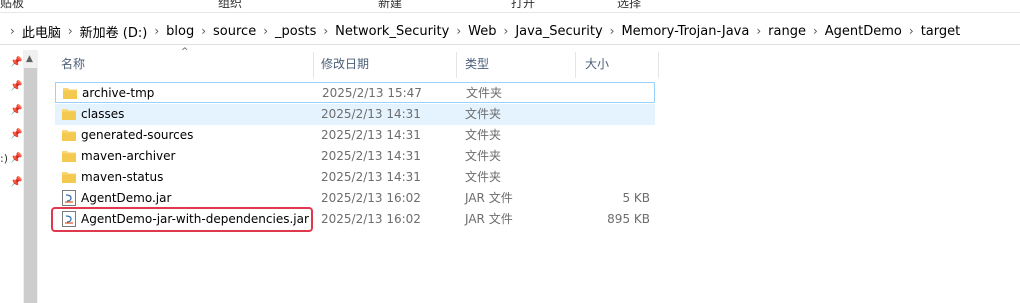 The width and height of the screenshot is (1020, 303). Describe the element at coordinates (636, 198) in the screenshot. I see `file-size: 5 KB` at that location.